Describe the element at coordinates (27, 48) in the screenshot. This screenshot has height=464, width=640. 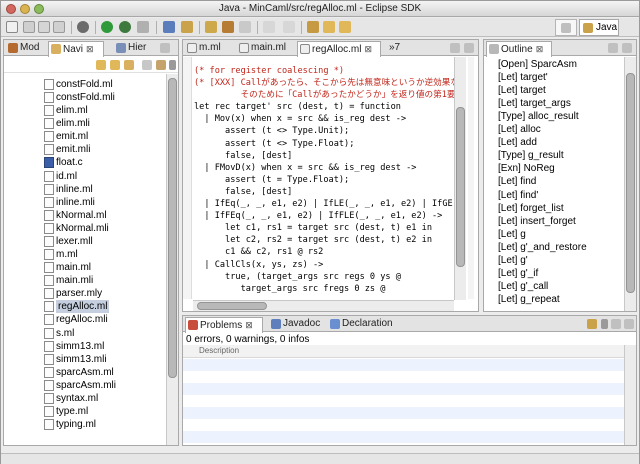
I see `tab-modules: Mod` at that location.